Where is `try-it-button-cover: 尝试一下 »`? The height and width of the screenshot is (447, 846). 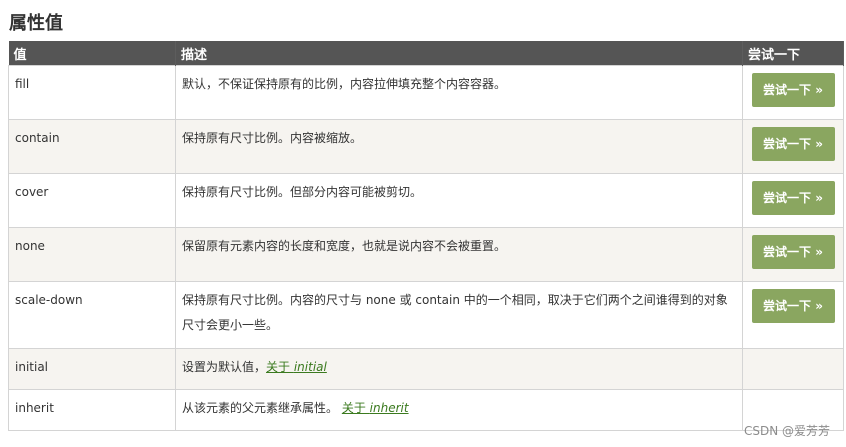
try-it-button-cover: 尝试一下 » is located at coordinates (793, 198).